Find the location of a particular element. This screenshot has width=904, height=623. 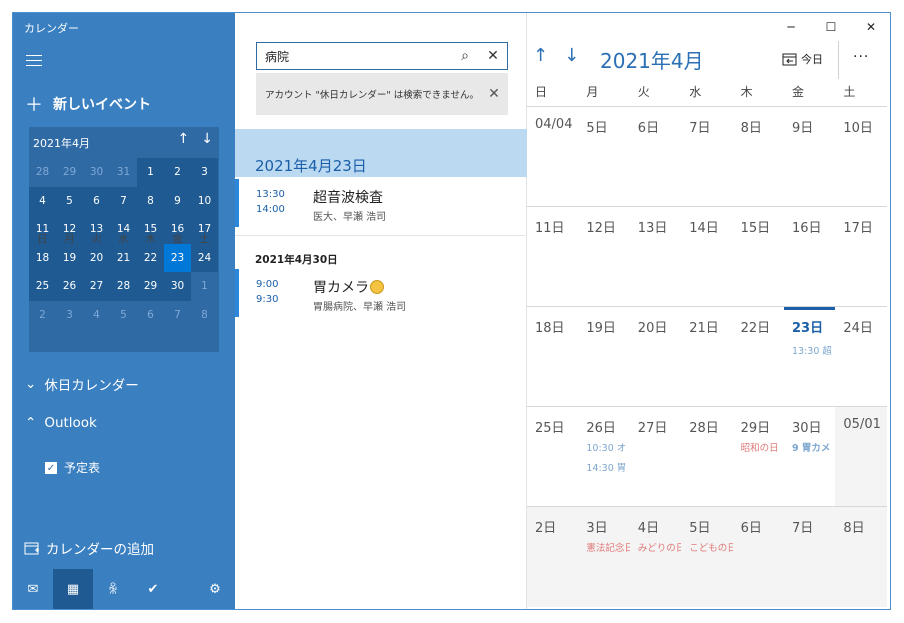

day-cell: 05/01 is located at coordinates (861, 457).